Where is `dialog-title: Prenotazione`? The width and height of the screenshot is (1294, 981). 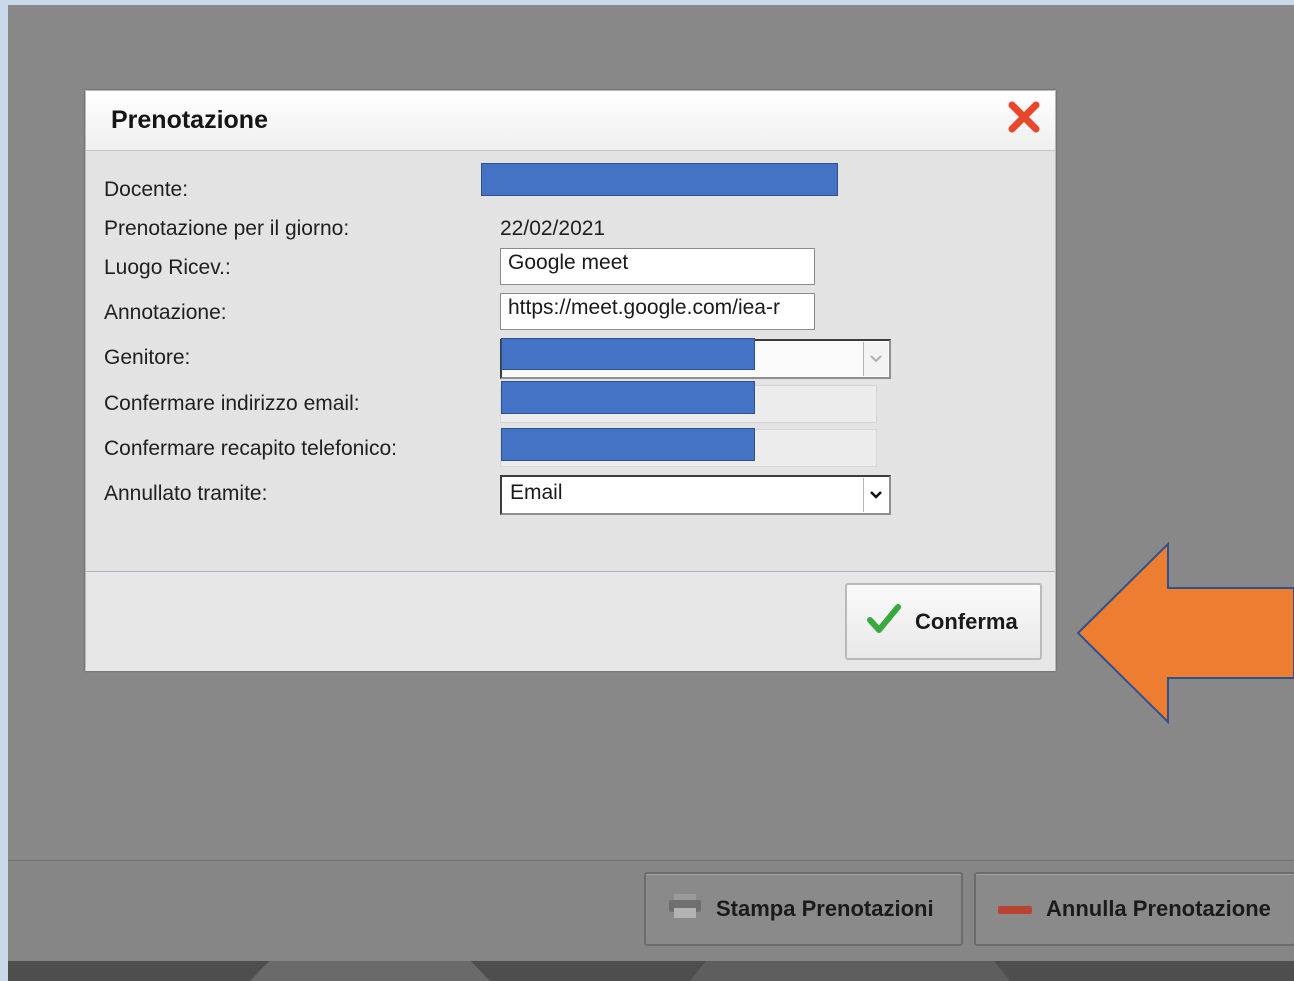 dialog-title: Prenotazione is located at coordinates (189, 120).